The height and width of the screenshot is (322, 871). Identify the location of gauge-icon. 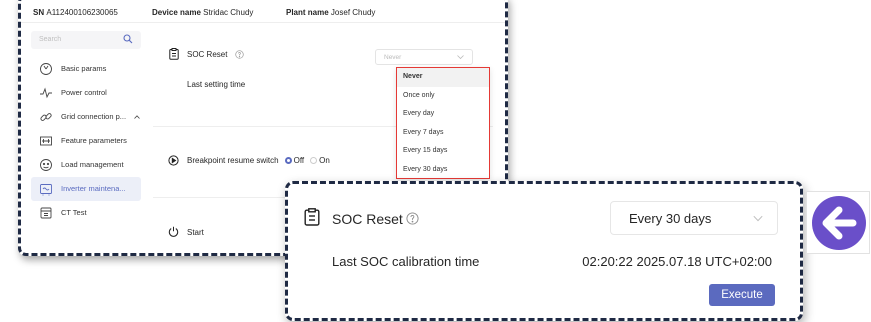
(46, 69).